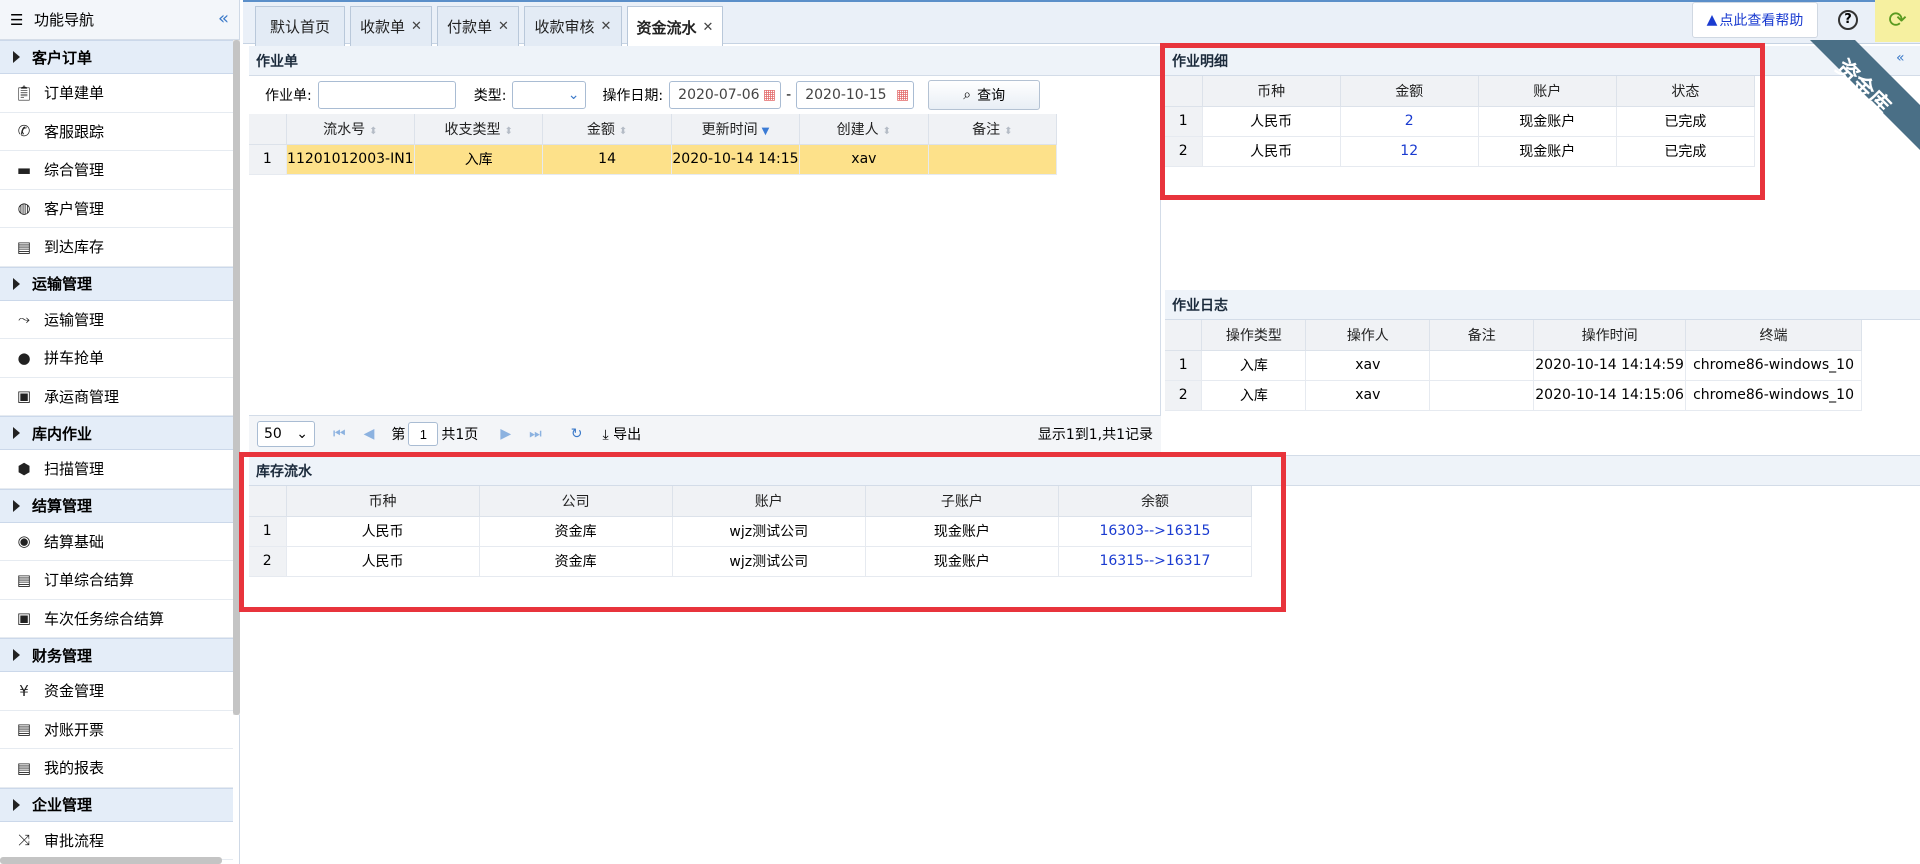 The width and height of the screenshot is (1920, 864). What do you see at coordinates (1482, 335) in the screenshot?
I see `column-header: 备注` at bounding box center [1482, 335].